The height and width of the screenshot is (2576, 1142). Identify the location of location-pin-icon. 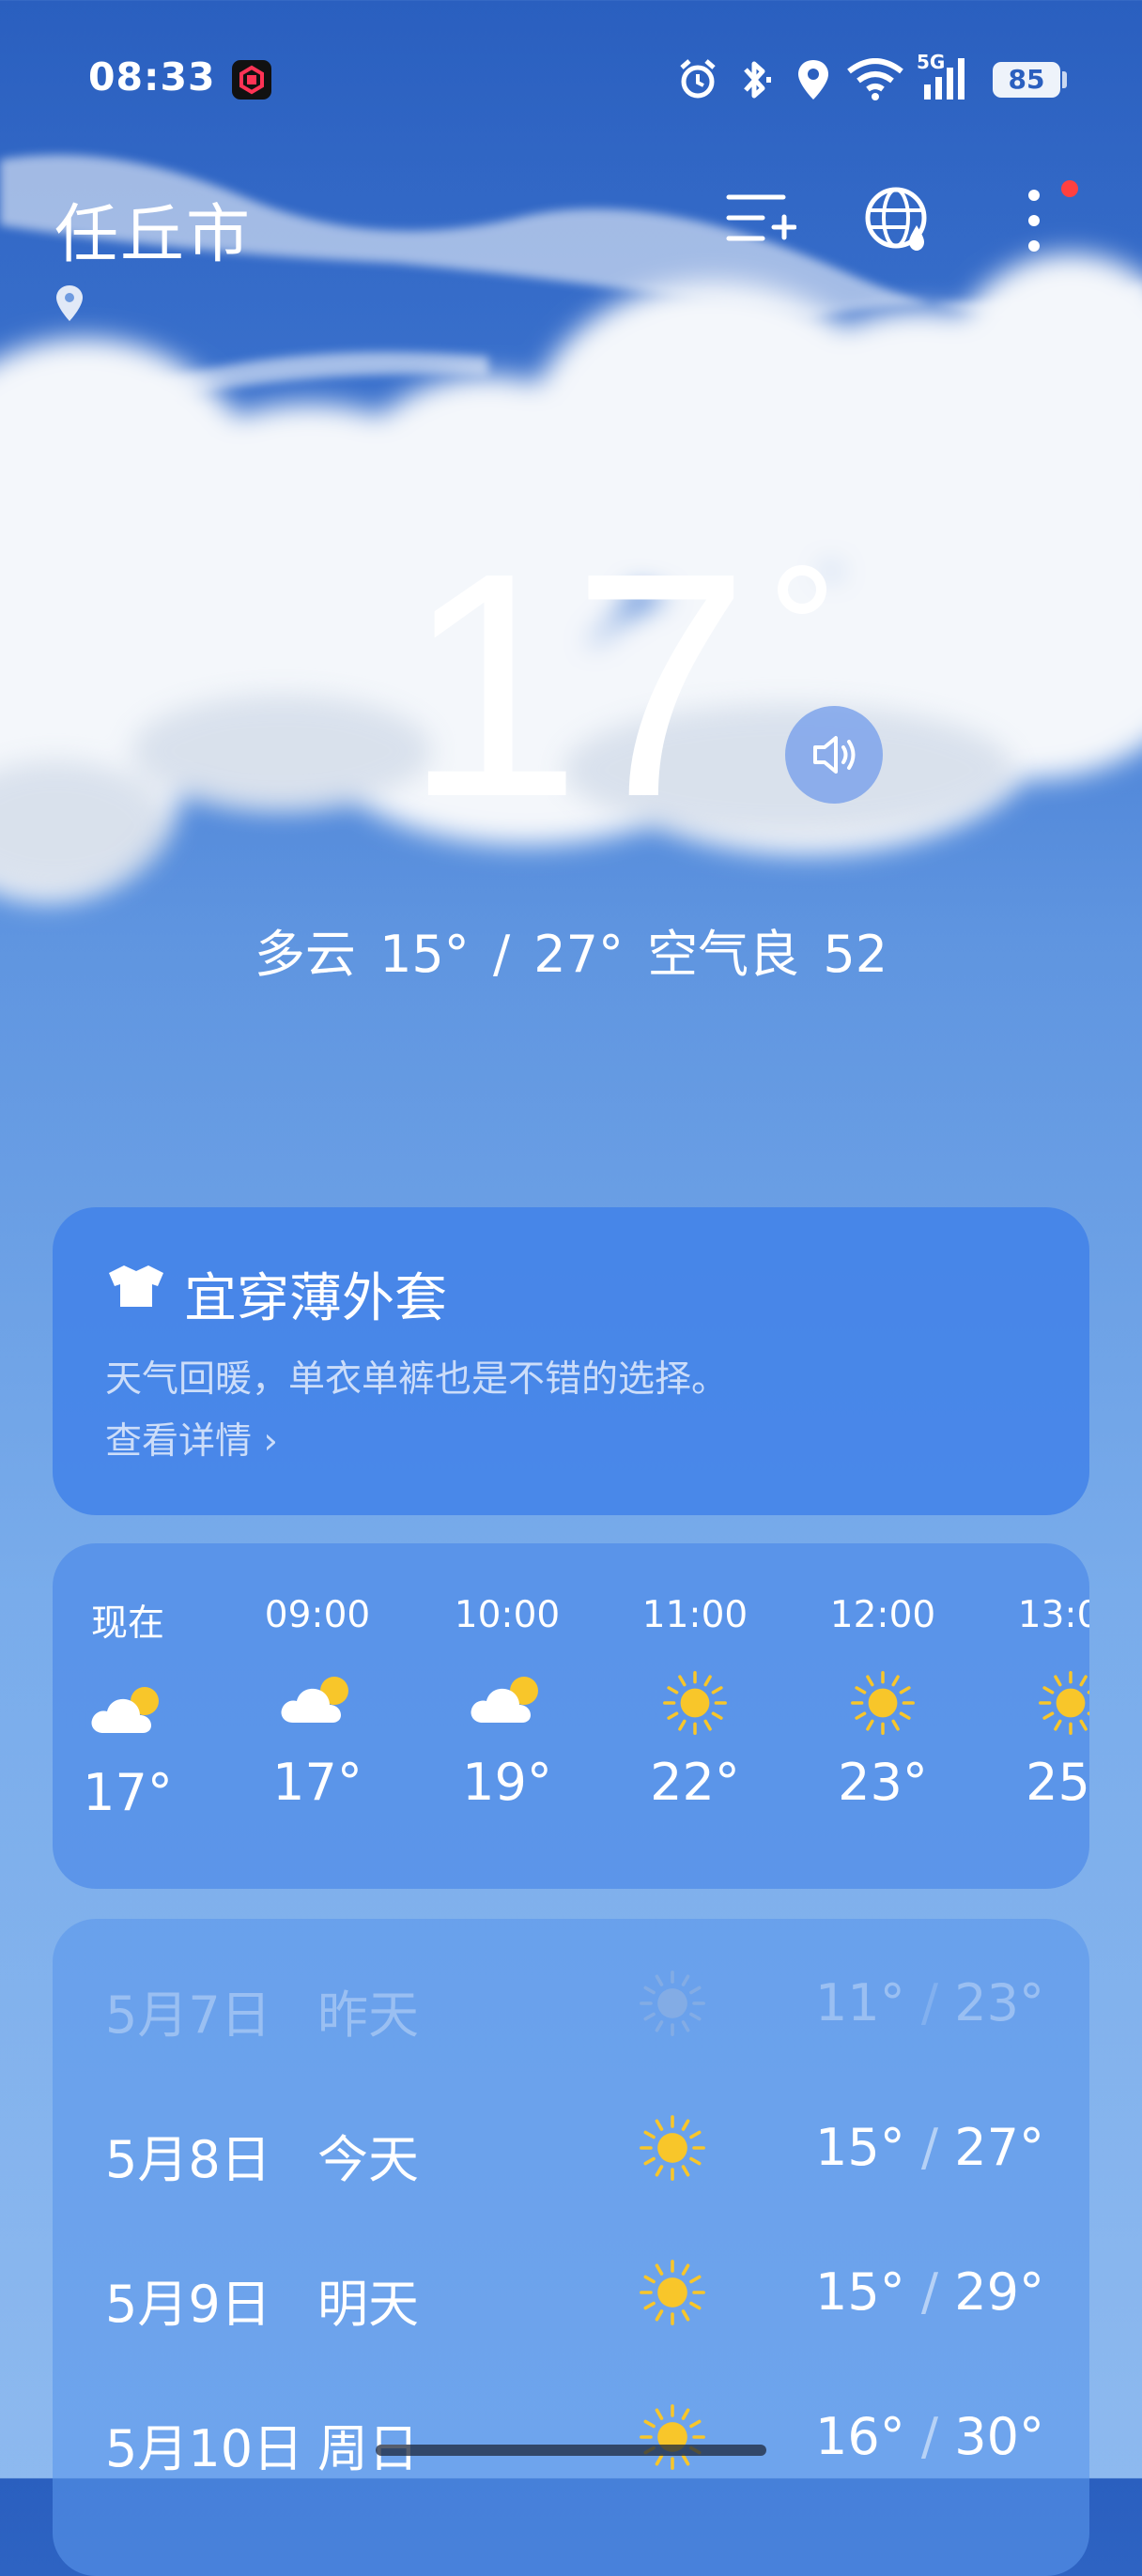
(69, 306).